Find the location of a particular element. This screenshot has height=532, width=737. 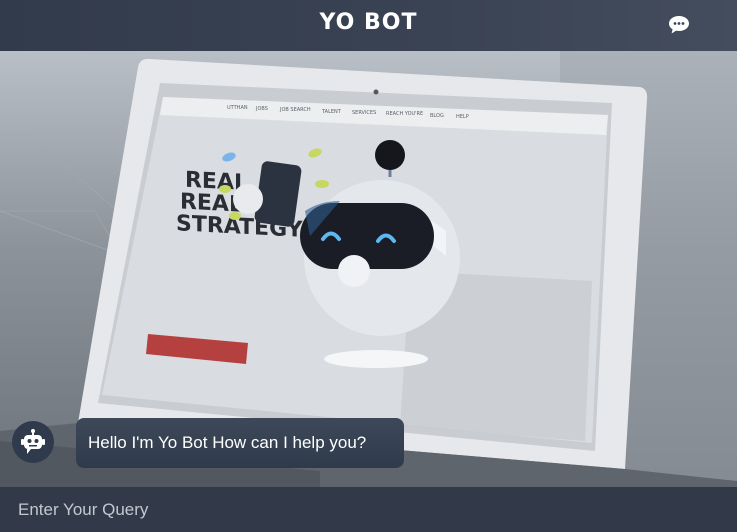

query-input is located at coordinates (368, 509).